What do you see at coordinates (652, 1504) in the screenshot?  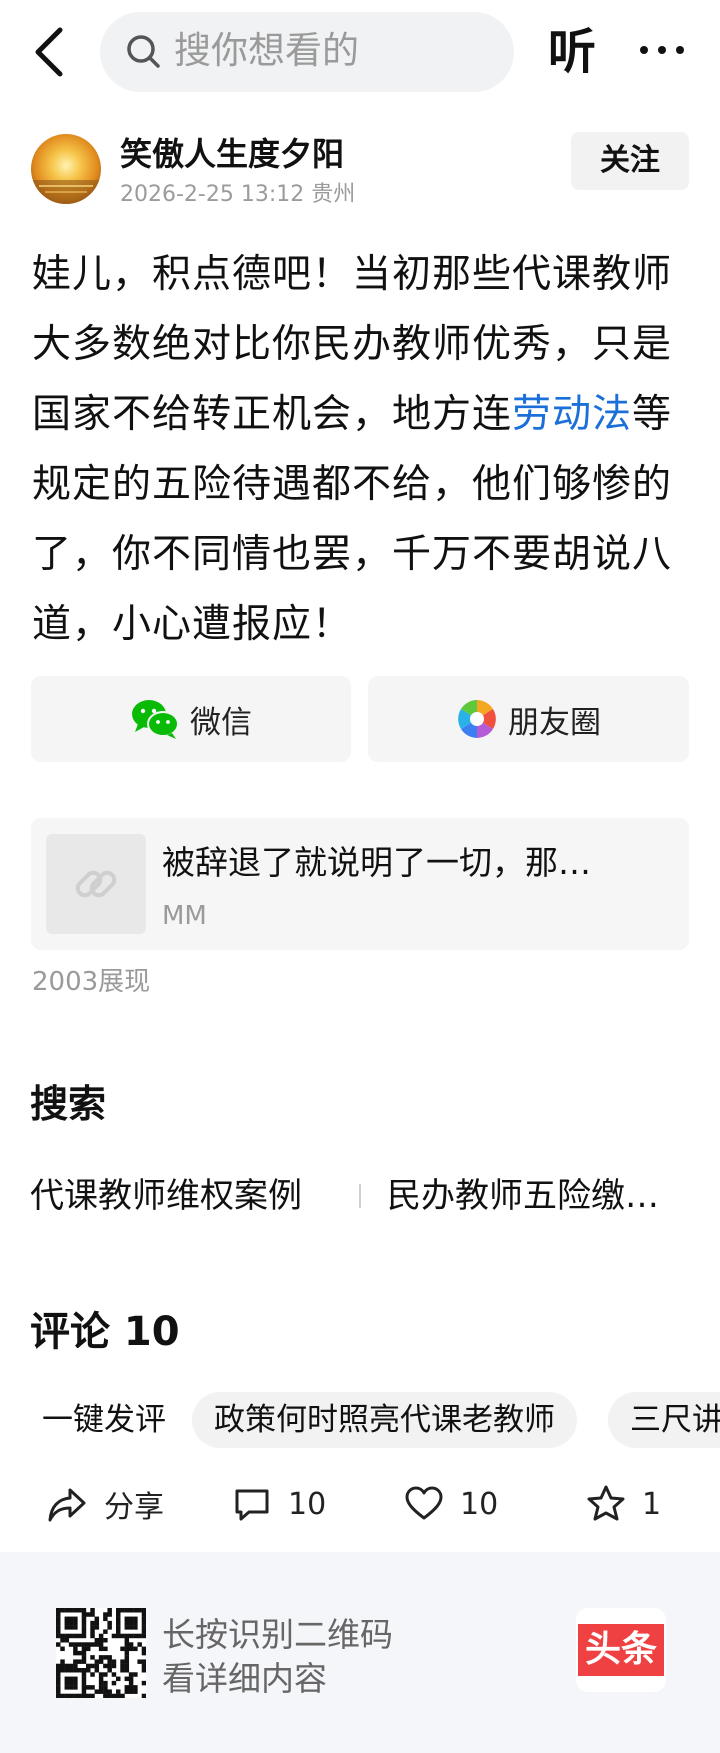 I see `favorite-count: 1` at bounding box center [652, 1504].